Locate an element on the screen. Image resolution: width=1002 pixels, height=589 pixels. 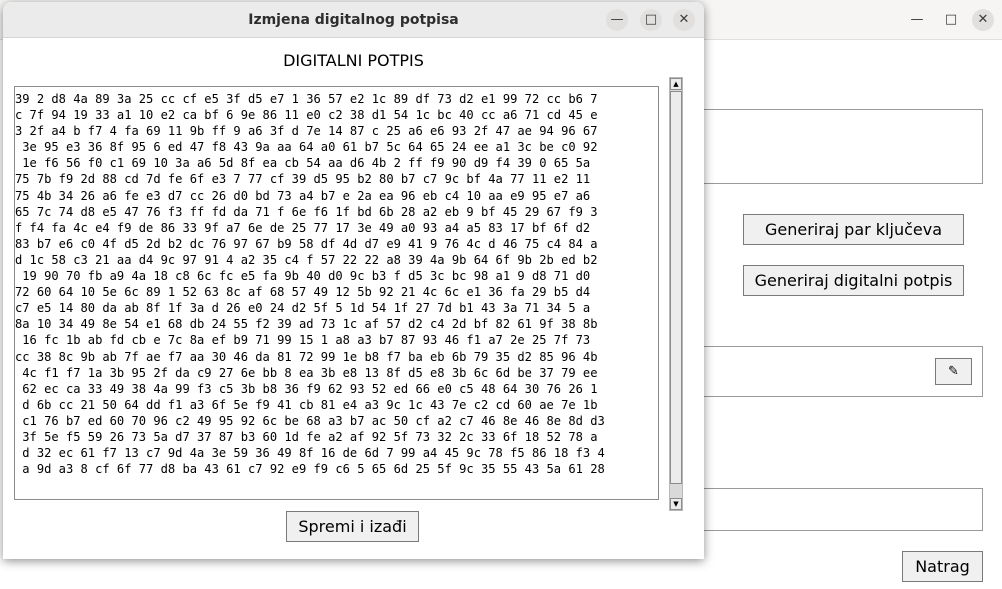
scroll-up-icon: ▲ is located at coordinates (676, 84).